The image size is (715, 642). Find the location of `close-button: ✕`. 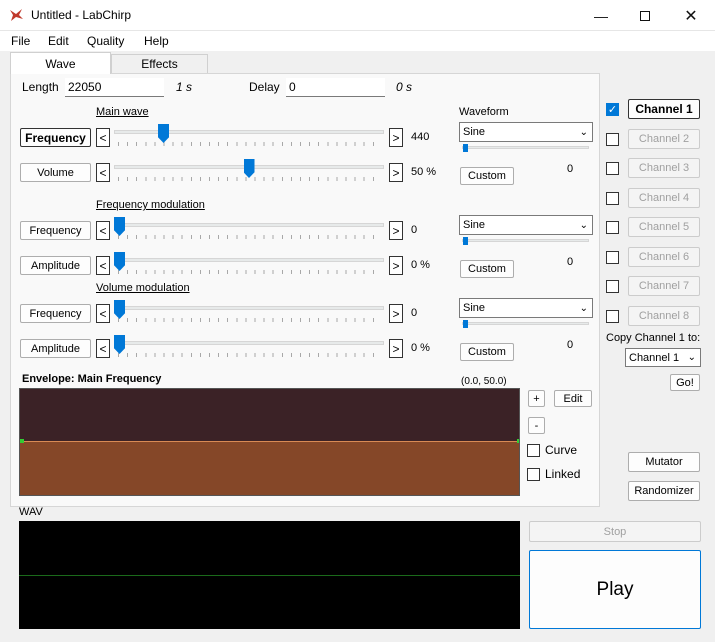

close-button: ✕ is located at coordinates (691, 15).